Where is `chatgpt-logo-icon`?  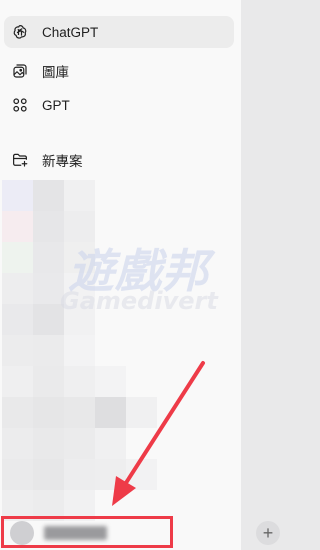
chatgpt-logo-icon is located at coordinates (20, 32).